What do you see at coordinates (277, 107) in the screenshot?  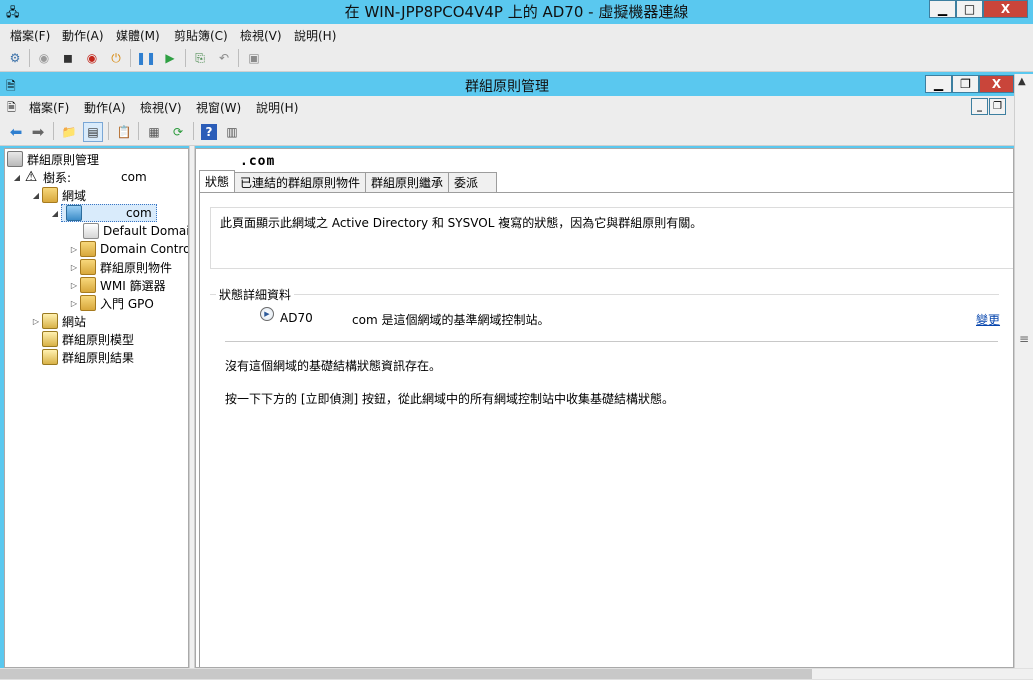 I see `gpmc-menu-help: 說明(H)` at bounding box center [277, 107].